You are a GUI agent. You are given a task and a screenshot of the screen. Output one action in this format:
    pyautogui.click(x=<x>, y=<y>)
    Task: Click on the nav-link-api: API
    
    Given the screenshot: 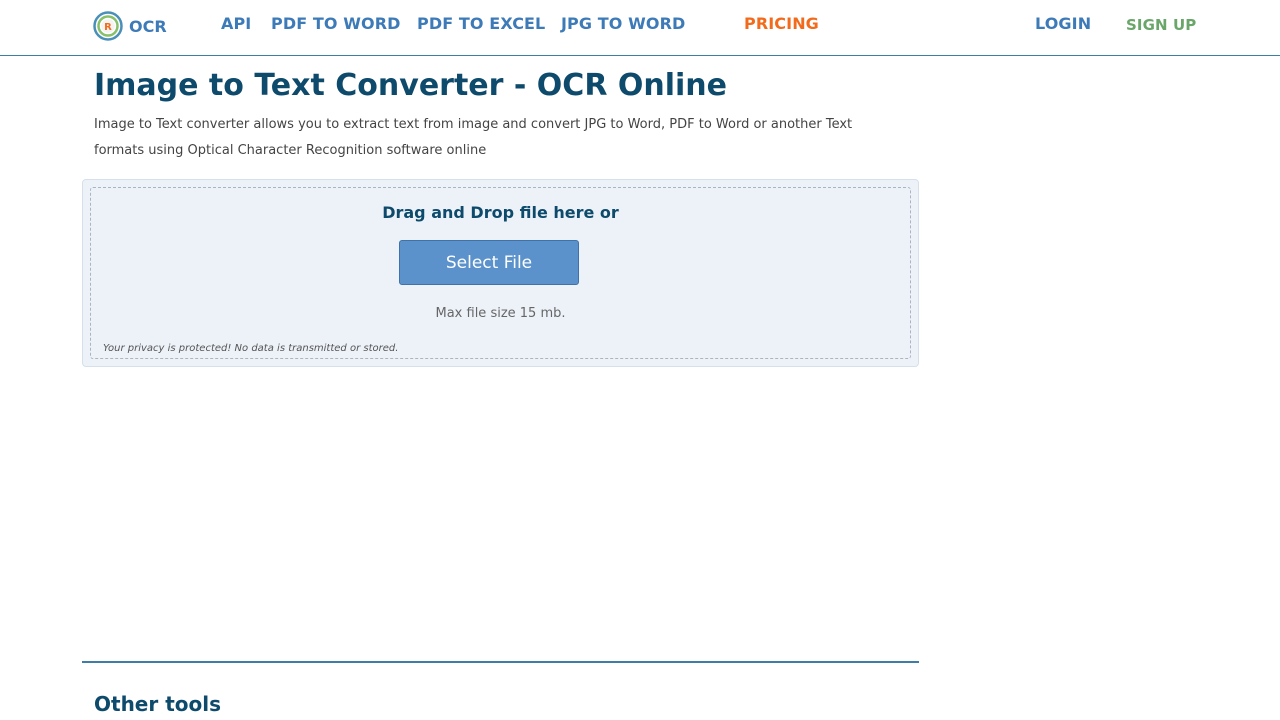 What is the action you would take?
    pyautogui.click(x=236, y=23)
    